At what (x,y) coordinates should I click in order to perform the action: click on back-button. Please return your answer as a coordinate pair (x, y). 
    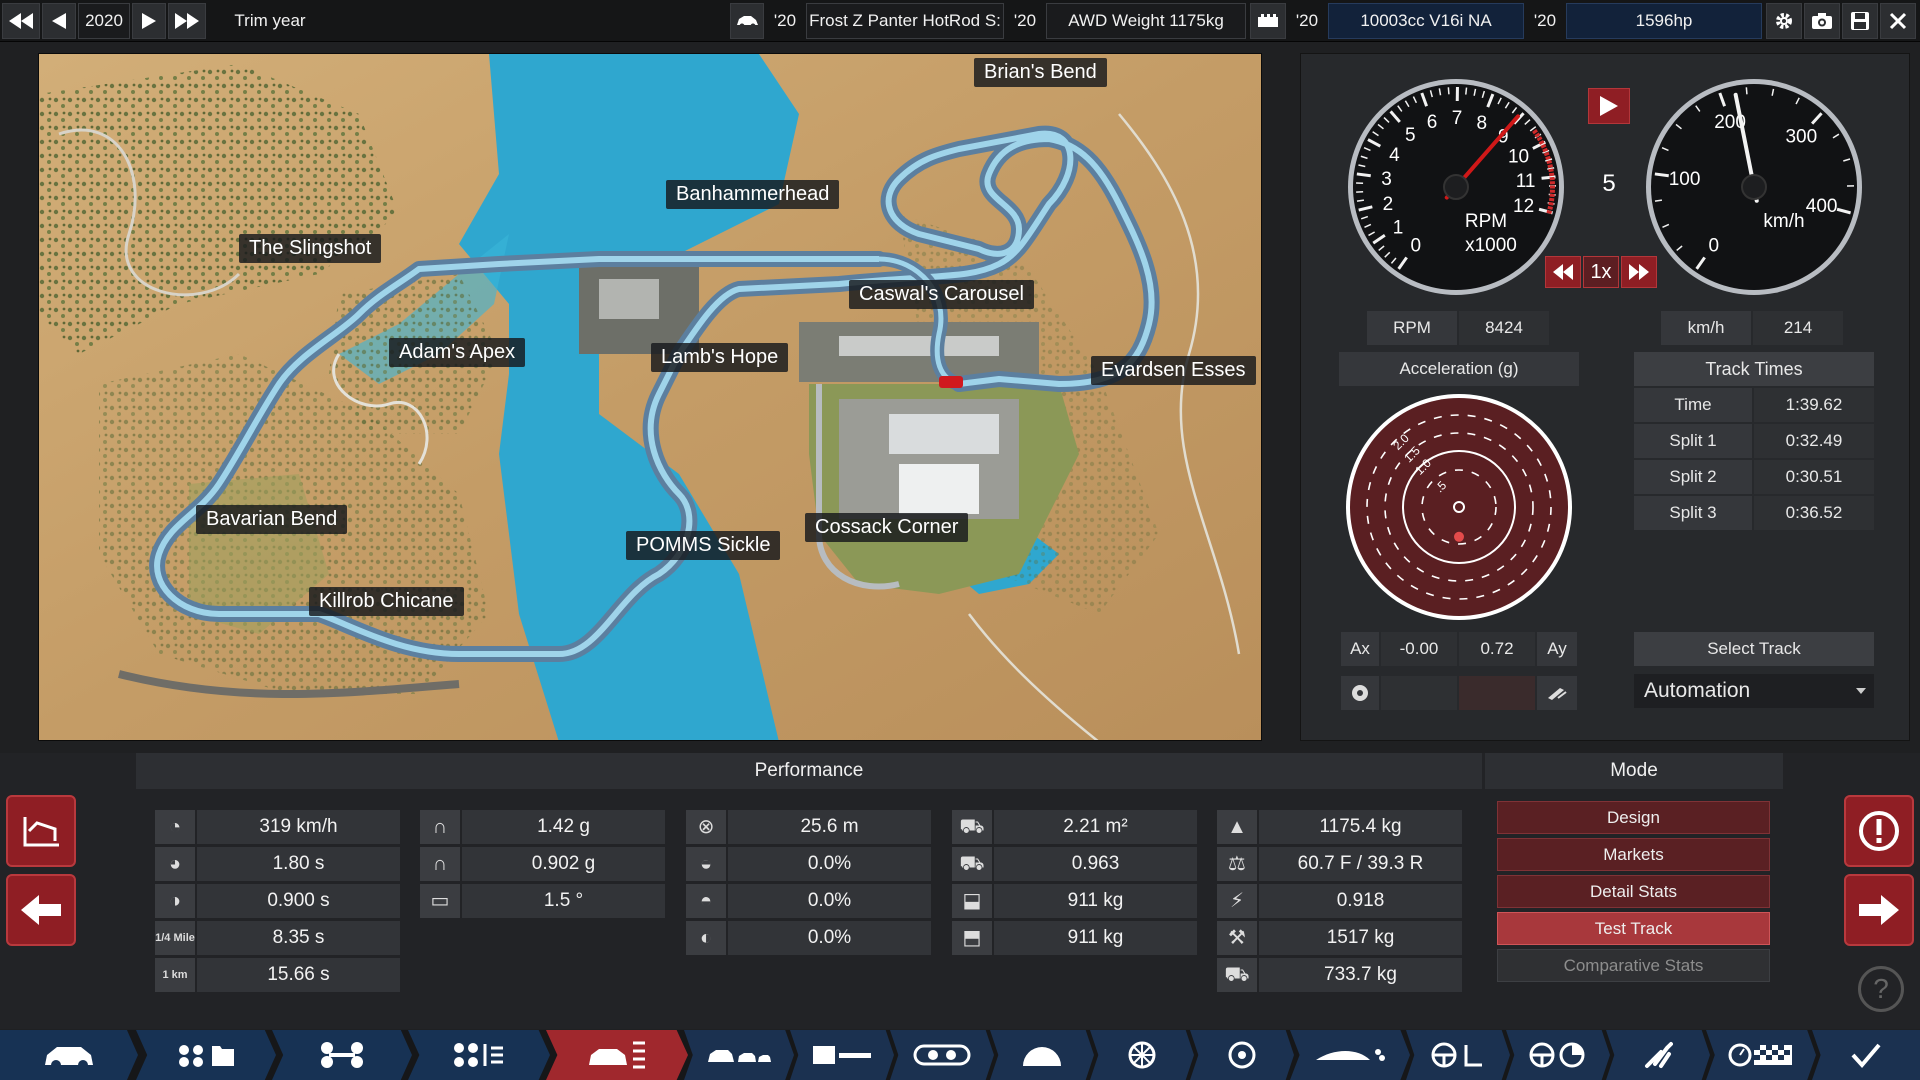
    Looking at the image, I should click on (41, 910).